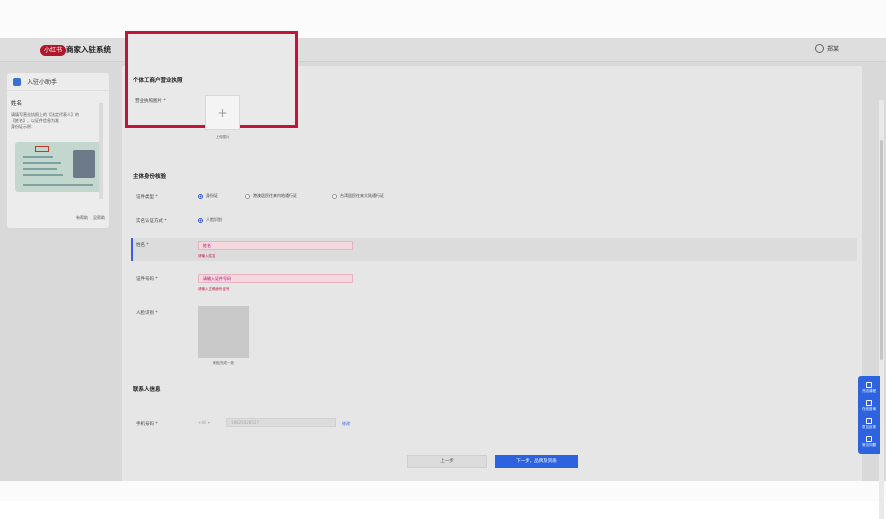 The image size is (886, 519). Describe the element at coordinates (151, 221) in the screenshot. I see `verify-method-label: 实名认证方式 *` at that location.